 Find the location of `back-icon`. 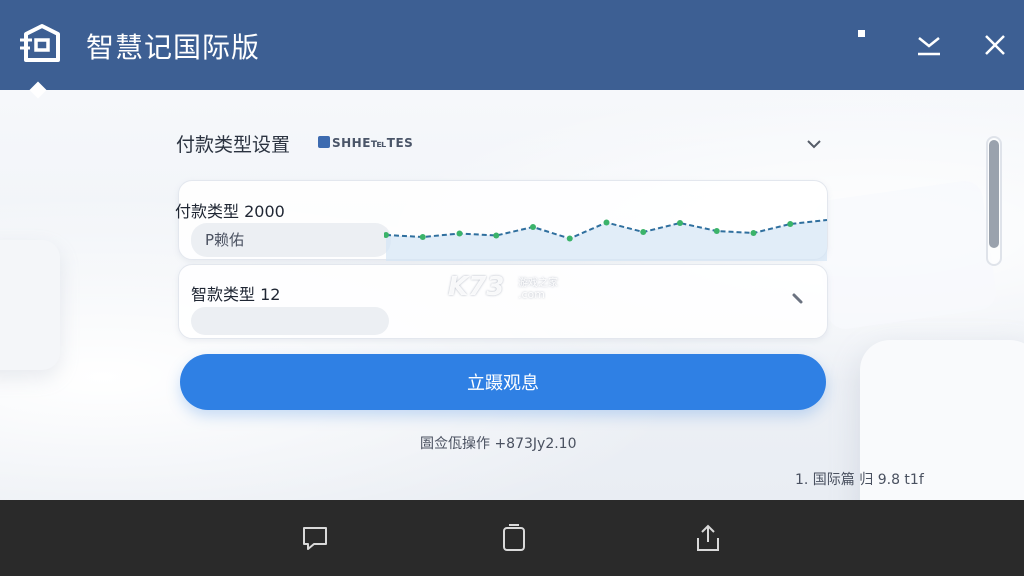

back-icon is located at coordinates (316, 538).